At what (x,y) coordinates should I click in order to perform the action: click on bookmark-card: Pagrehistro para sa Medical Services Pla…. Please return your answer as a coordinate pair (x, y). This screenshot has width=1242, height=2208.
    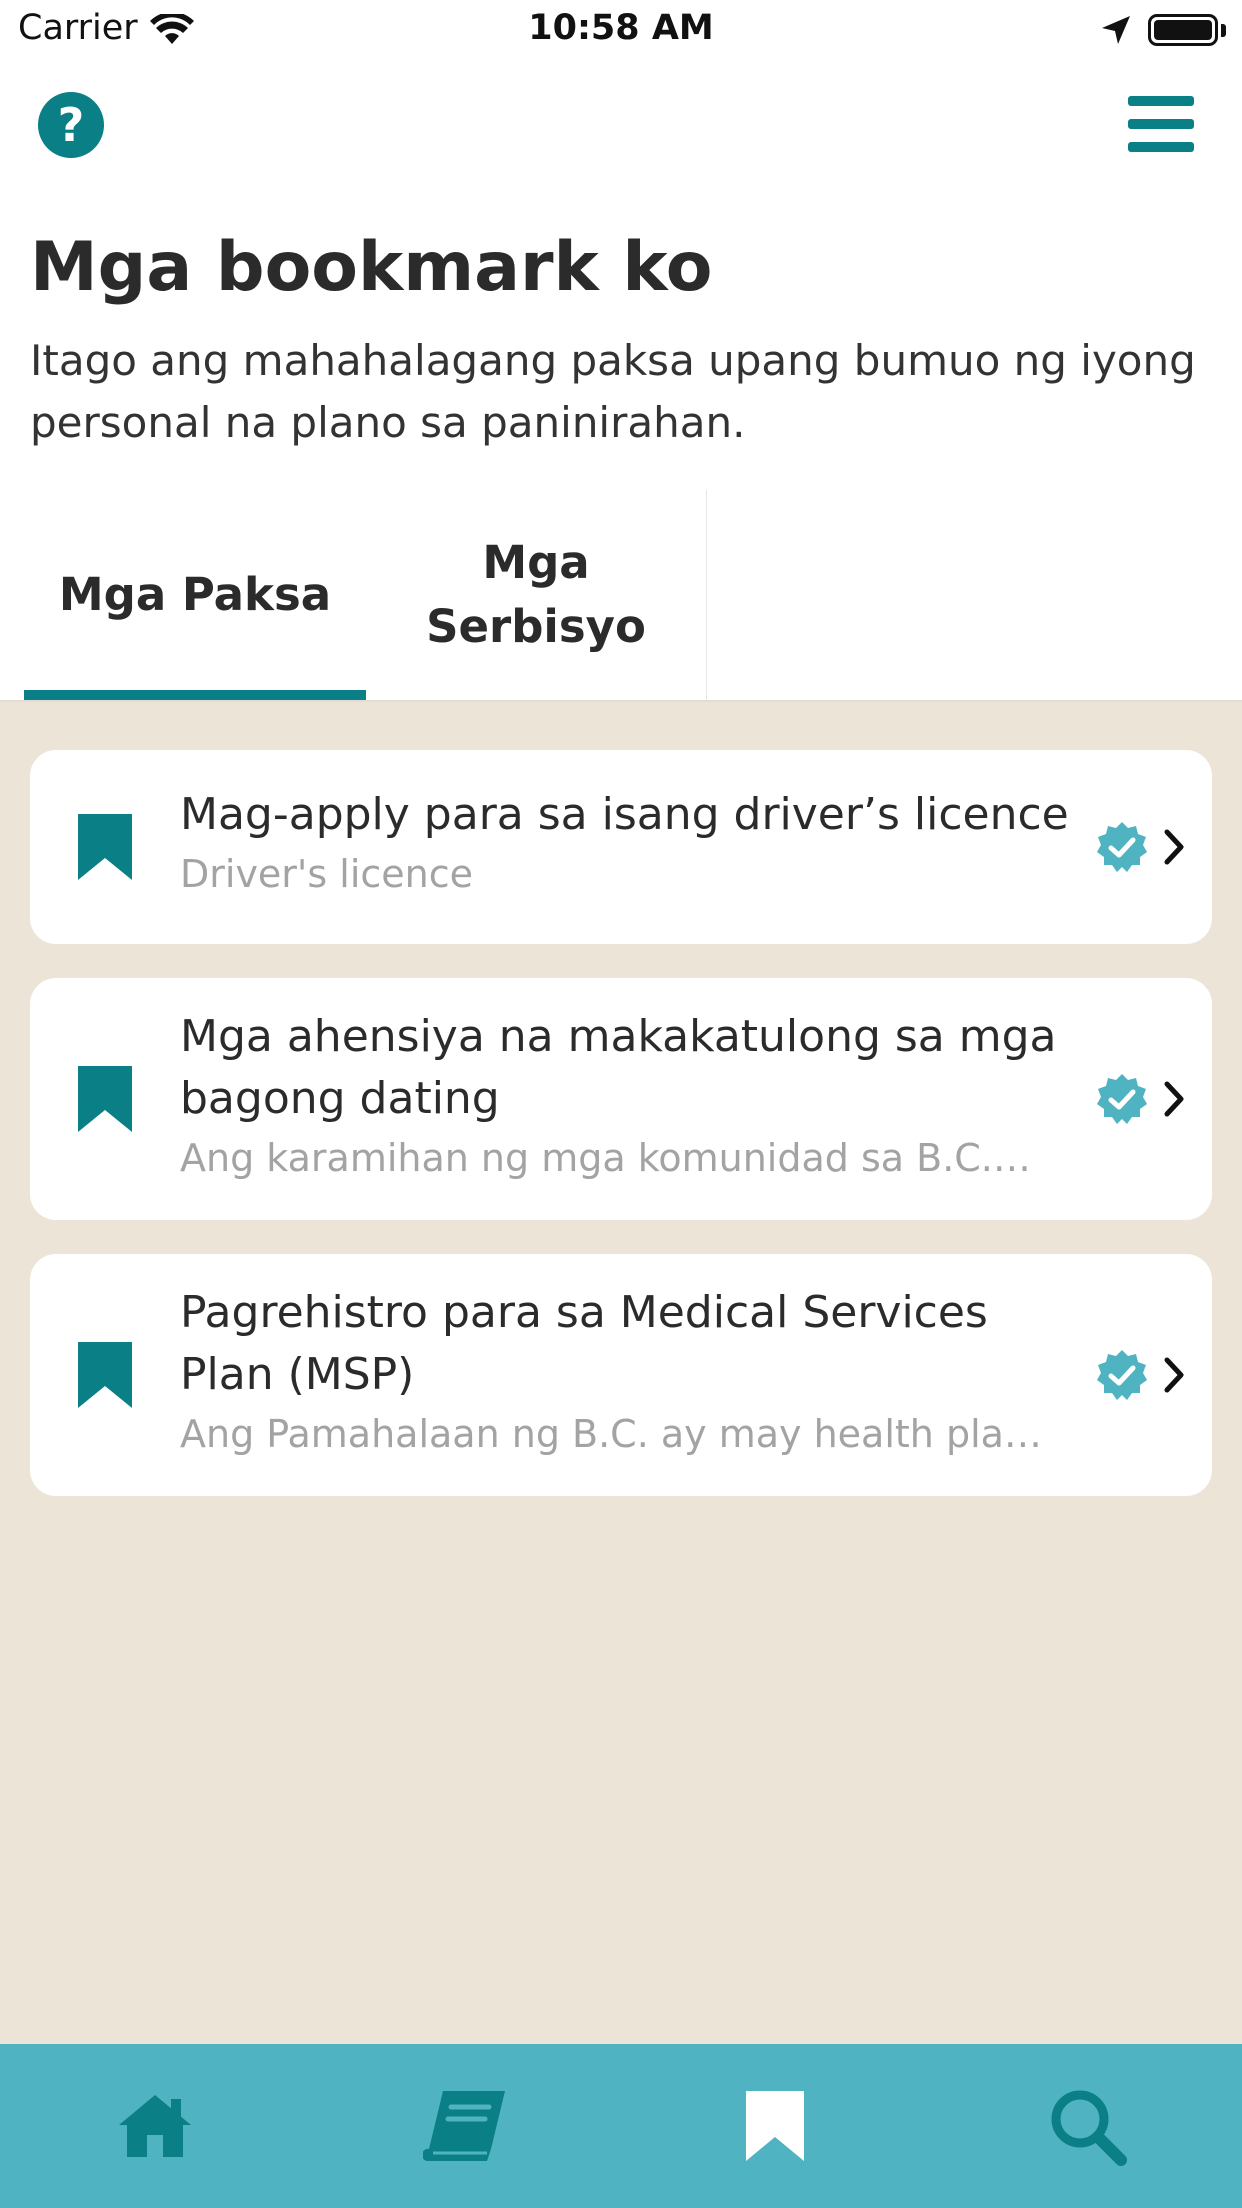
    Looking at the image, I should click on (621, 1375).